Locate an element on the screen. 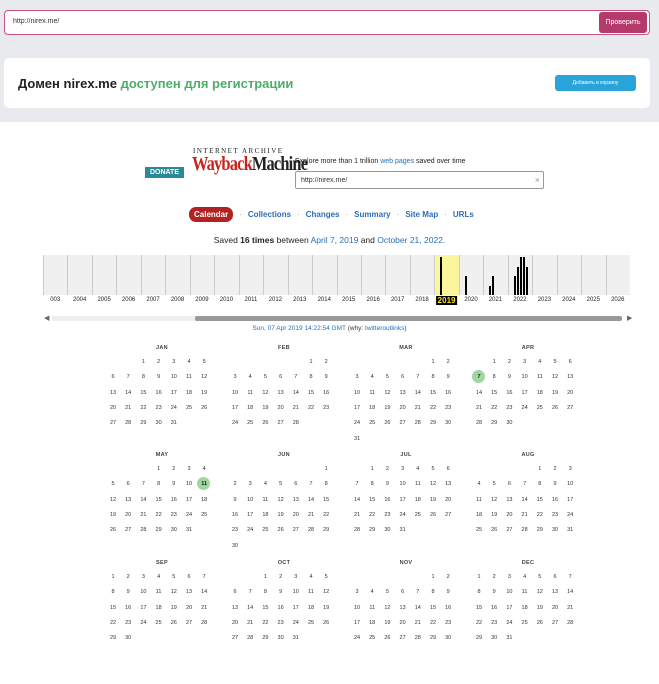  year-label: 2026 is located at coordinates (617, 300).